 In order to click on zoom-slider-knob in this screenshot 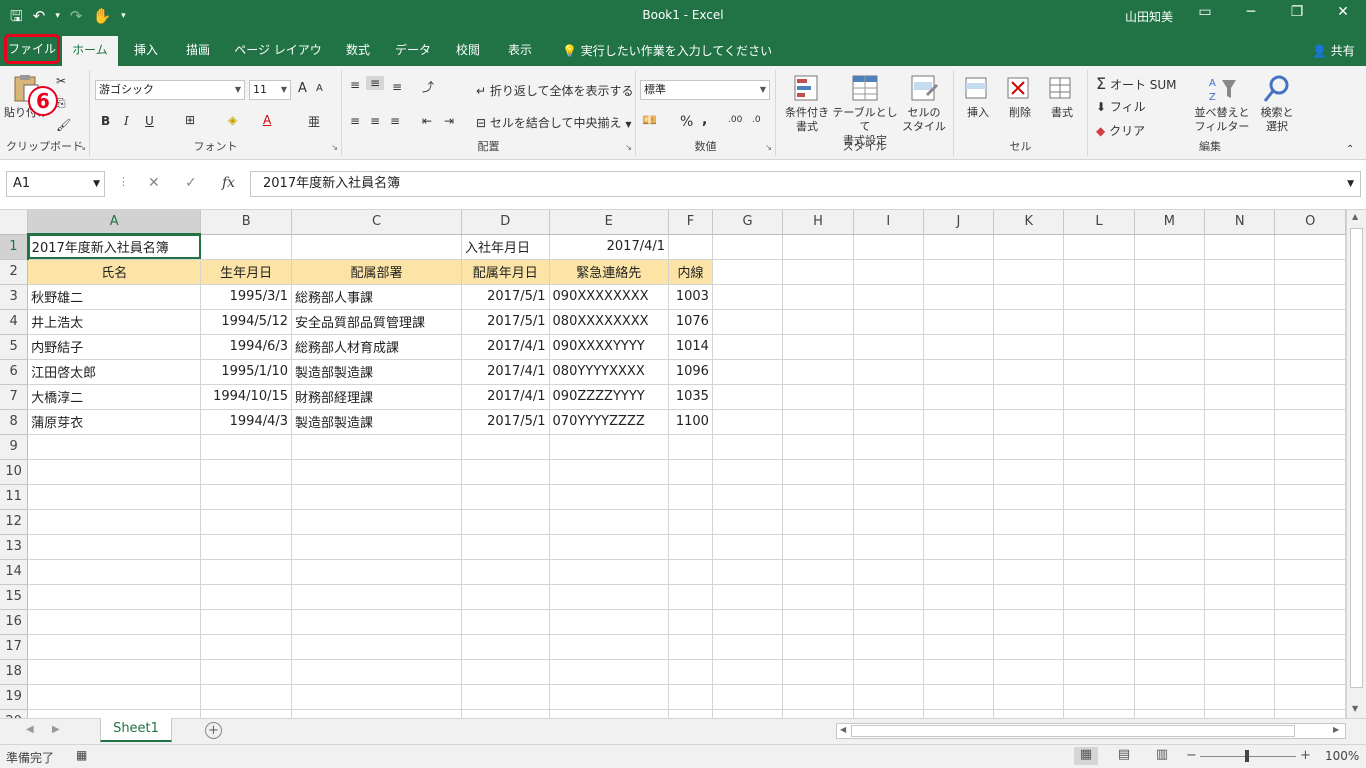, I will do `click(1247, 756)`.